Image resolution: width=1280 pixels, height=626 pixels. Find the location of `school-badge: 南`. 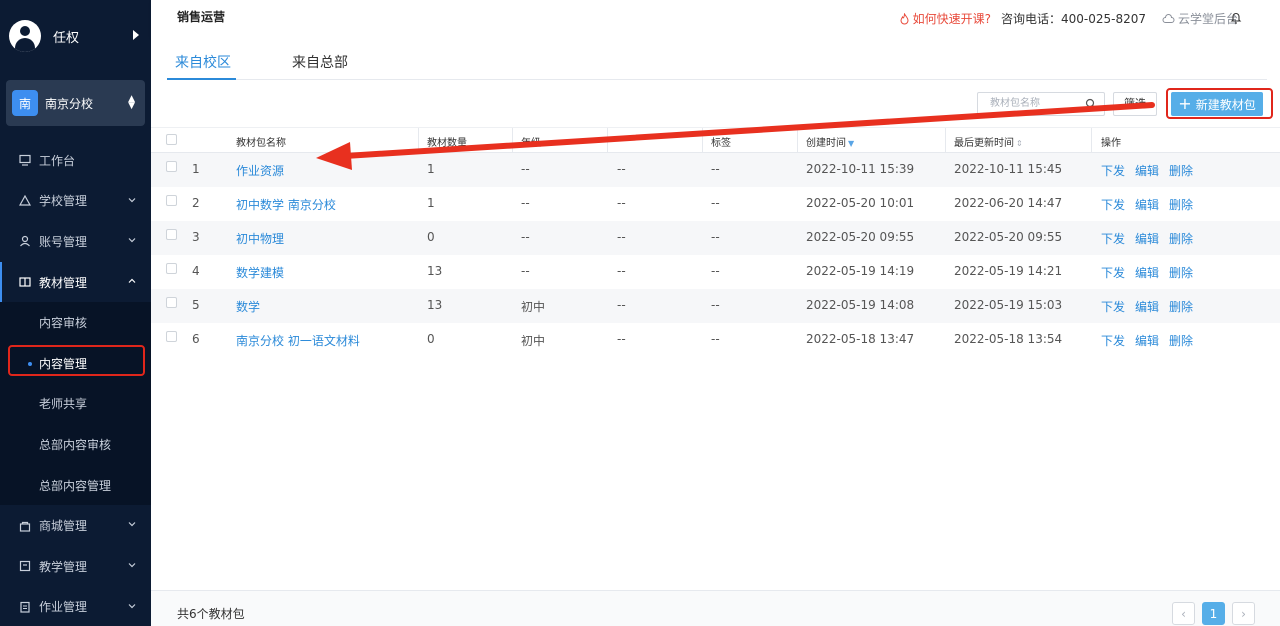

school-badge: 南 is located at coordinates (25, 103).